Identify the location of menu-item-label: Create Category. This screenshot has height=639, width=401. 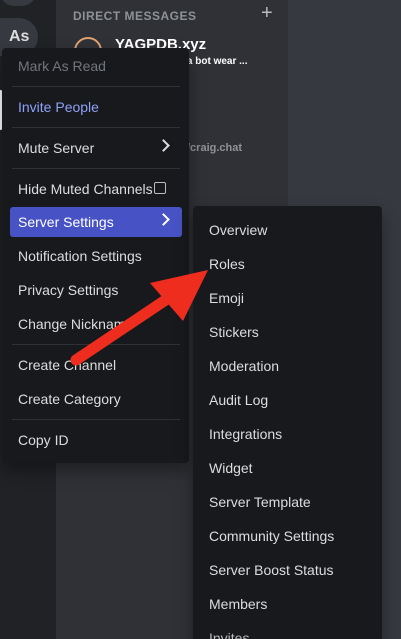
(69, 399).